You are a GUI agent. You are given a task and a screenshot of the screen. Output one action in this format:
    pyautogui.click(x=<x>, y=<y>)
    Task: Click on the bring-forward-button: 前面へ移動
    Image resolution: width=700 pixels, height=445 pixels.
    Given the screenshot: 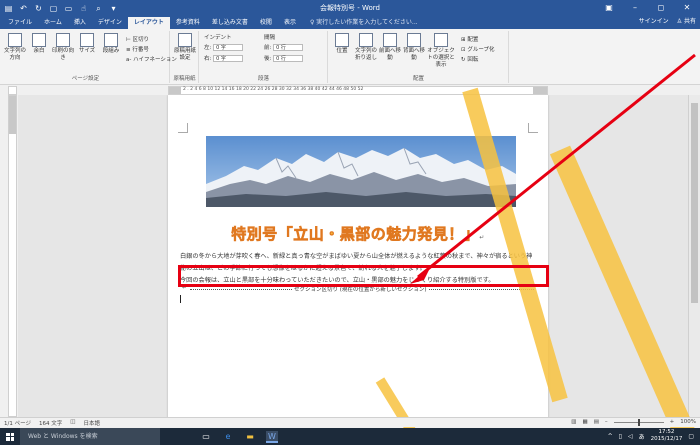 What is the action you would take?
    pyautogui.click(x=390, y=47)
    